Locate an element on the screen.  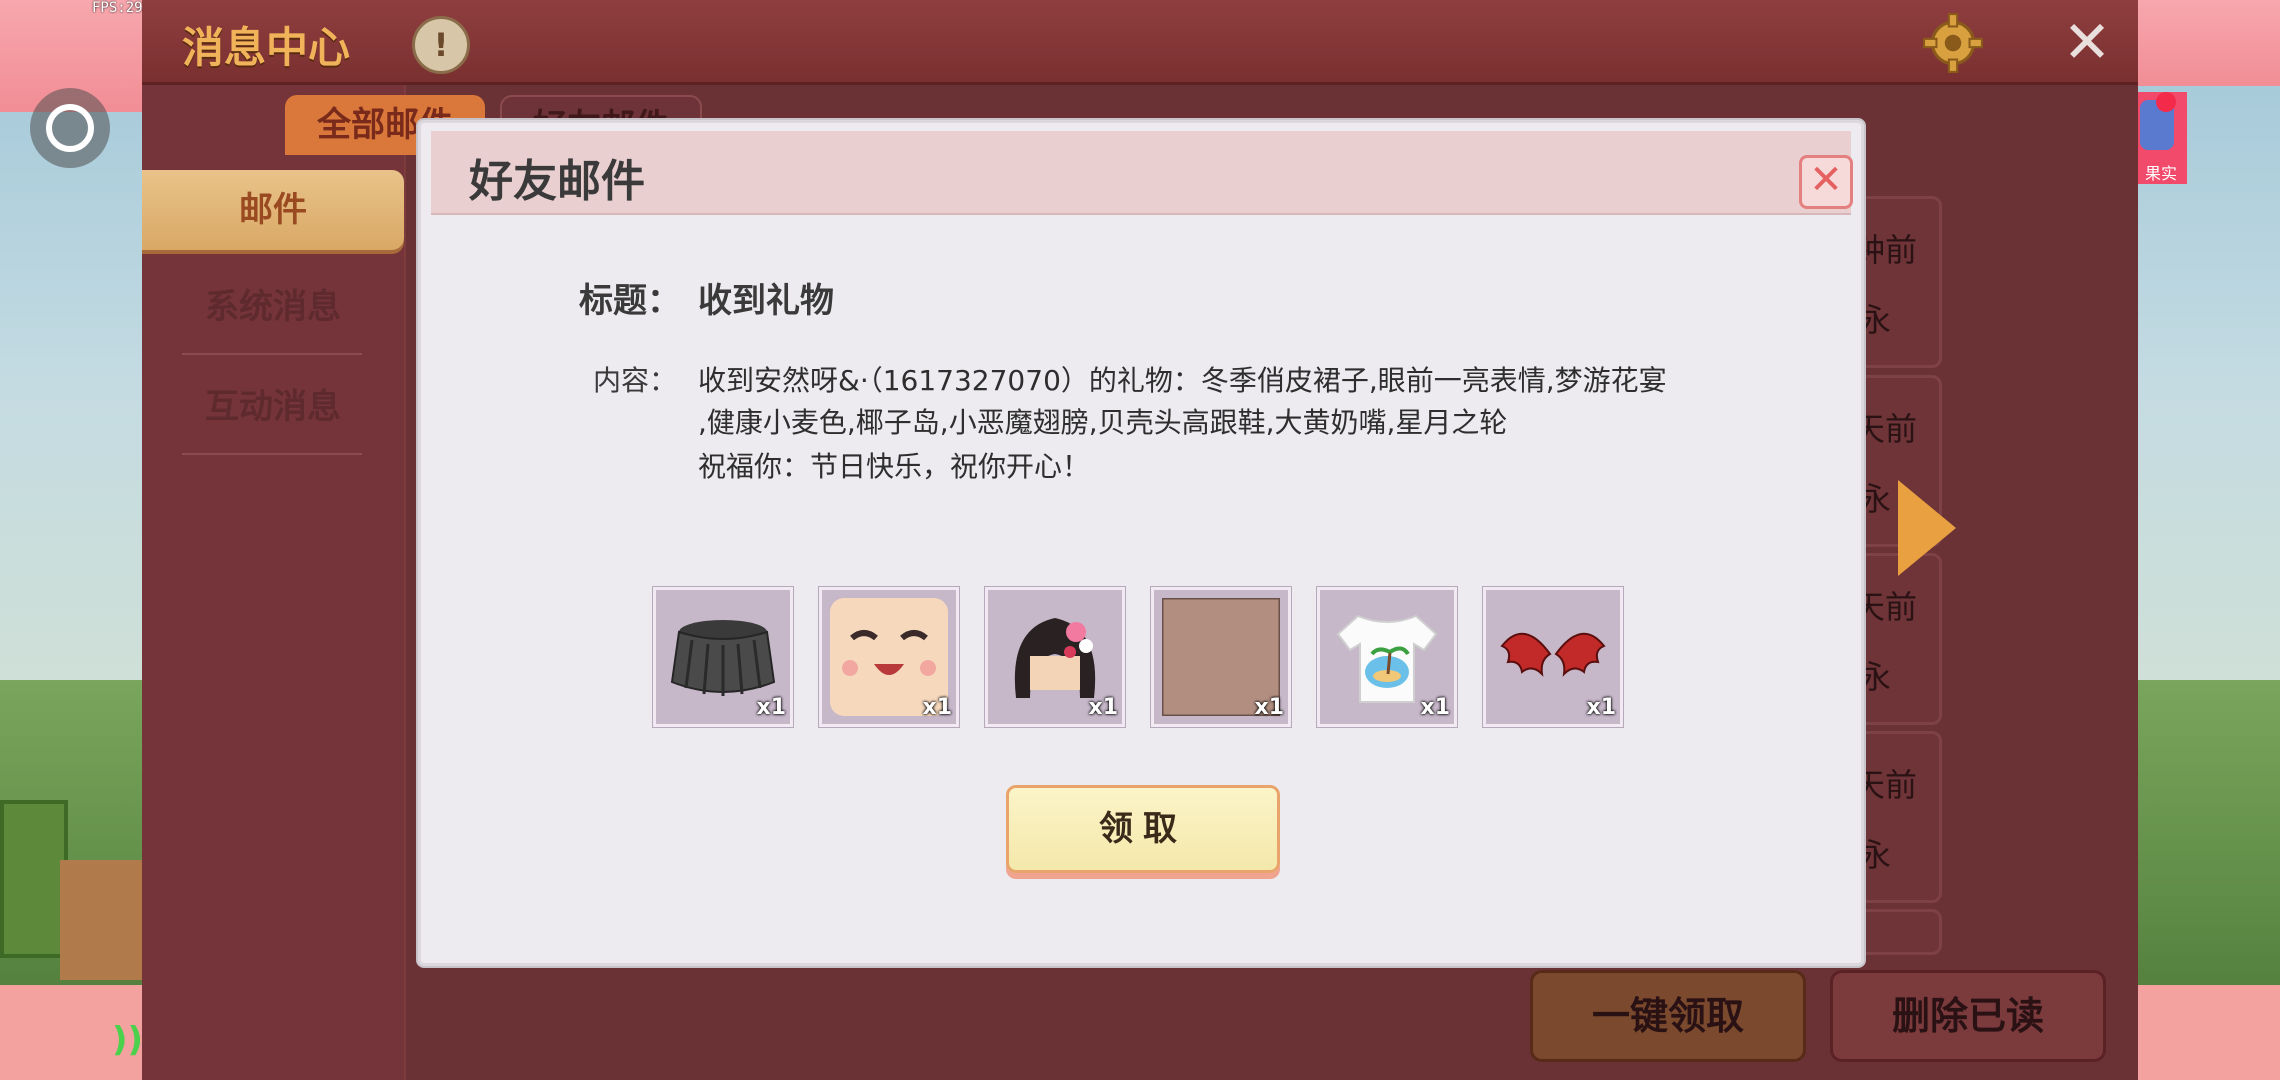
grass-block is located at coordinates (34, 879).